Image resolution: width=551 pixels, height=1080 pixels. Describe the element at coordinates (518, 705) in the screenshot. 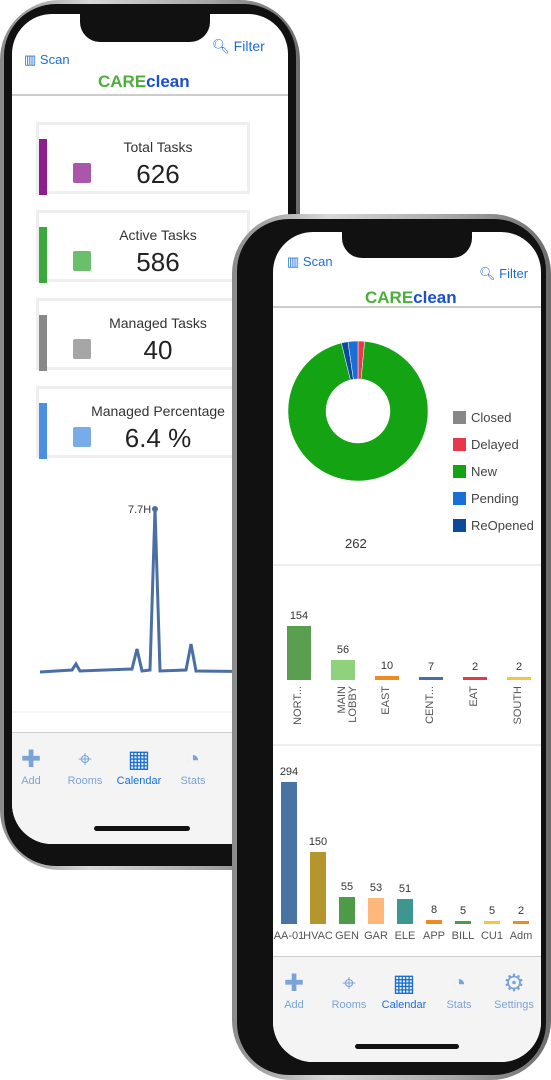

I see `bar-category: SOUTH` at that location.